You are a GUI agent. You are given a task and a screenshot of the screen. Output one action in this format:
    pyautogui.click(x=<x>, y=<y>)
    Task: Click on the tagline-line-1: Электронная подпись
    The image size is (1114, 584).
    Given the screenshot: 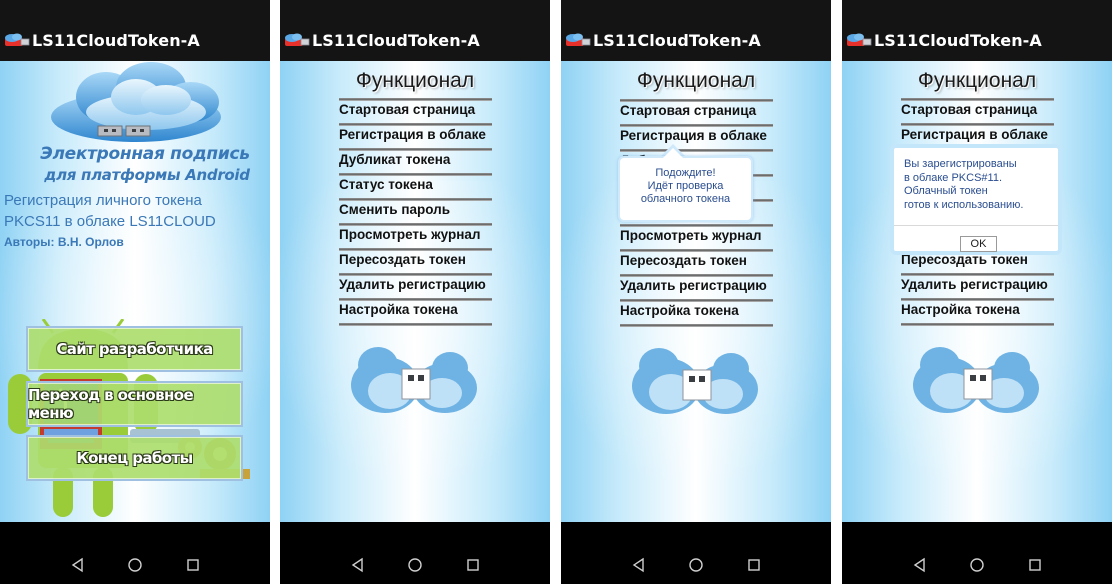 What is the action you would take?
    pyautogui.click(x=145, y=154)
    